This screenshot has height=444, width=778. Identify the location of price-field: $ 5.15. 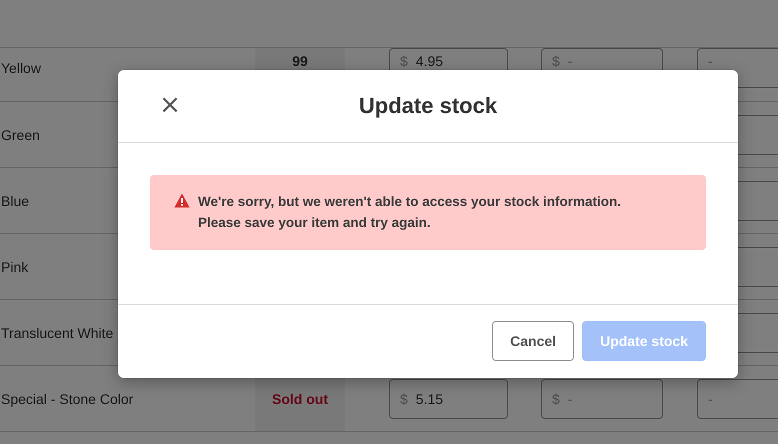
(448, 398).